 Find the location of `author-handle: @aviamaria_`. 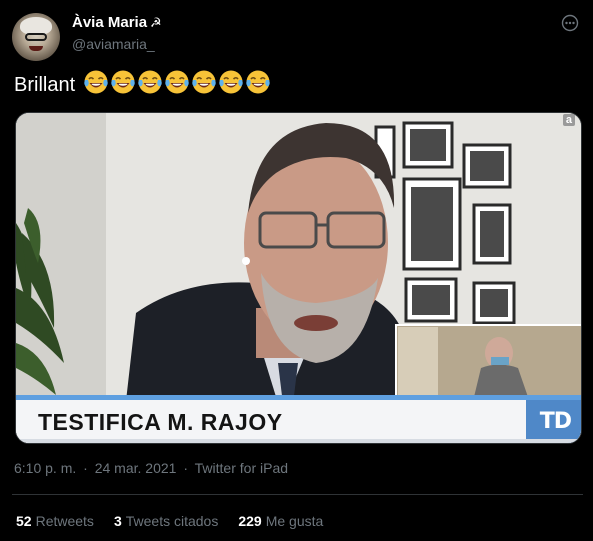

author-handle: @aviamaria_ is located at coordinates (117, 44).